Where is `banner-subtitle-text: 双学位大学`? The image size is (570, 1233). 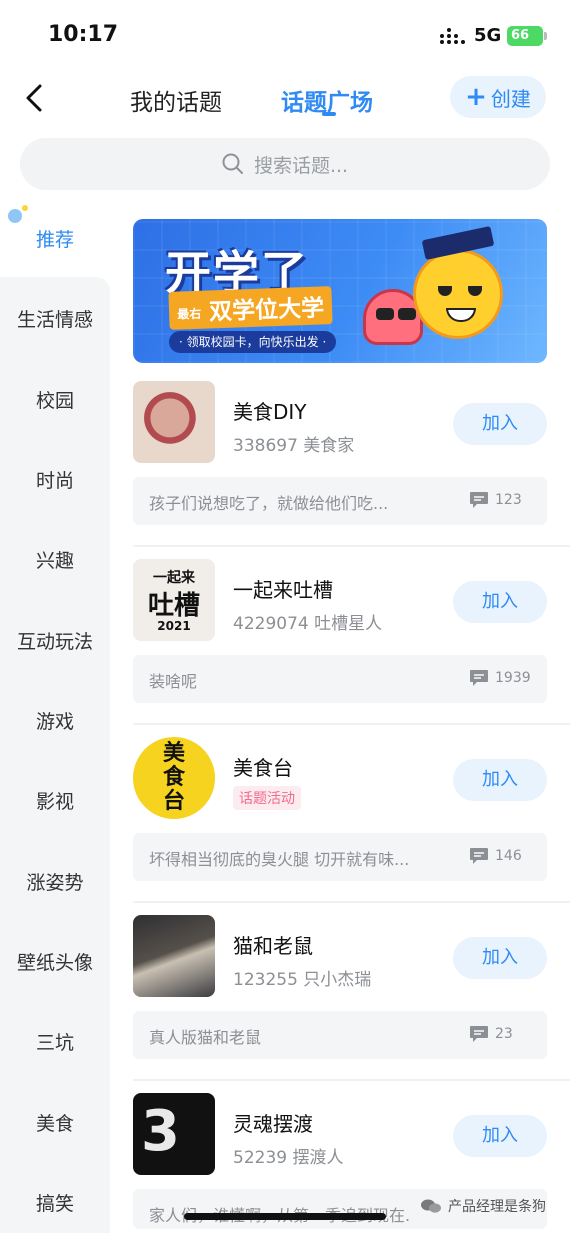
banner-subtitle-text: 双学位大学 is located at coordinates (266, 310).